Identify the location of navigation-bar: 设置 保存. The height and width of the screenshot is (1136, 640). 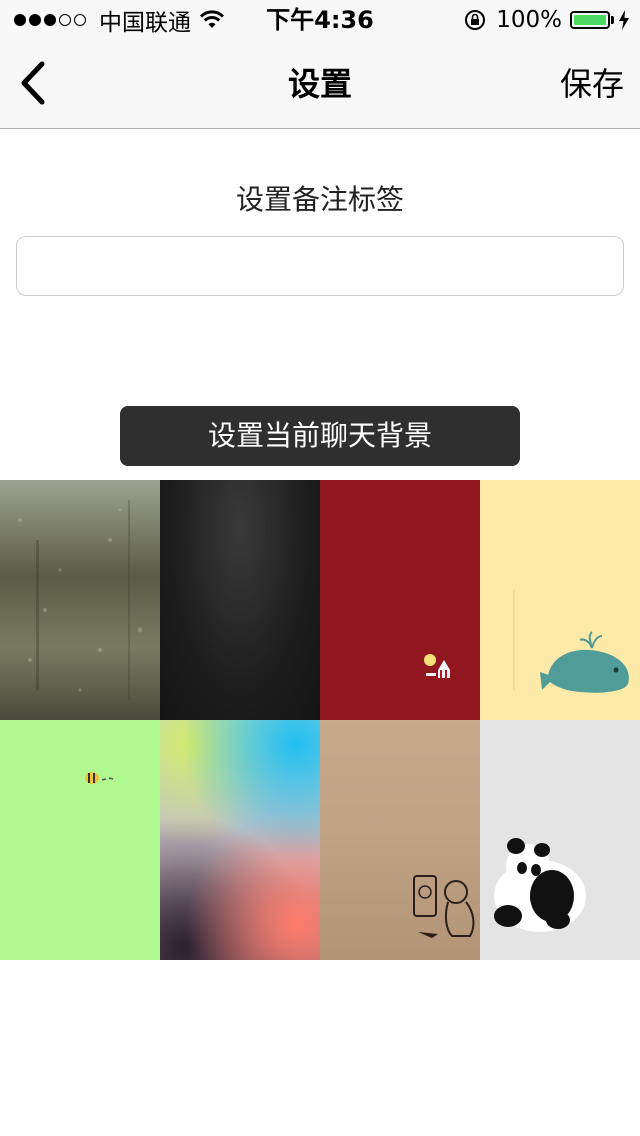
(320, 84).